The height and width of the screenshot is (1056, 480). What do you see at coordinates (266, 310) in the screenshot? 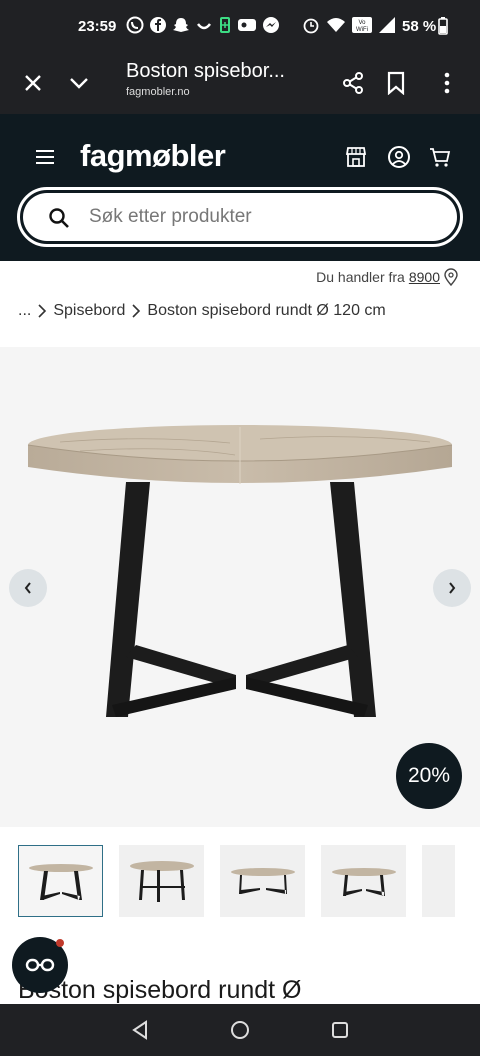
I see `breadcrumb-item-current: Boston spisebord rundt Ø 120 cm` at bounding box center [266, 310].